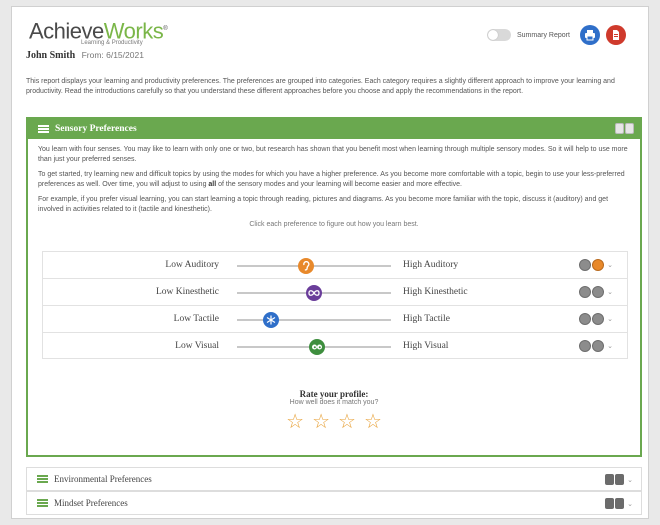 The image size is (660, 525). I want to click on environmental-preferences-panel: Environmental Preferences ⌄, so click(334, 479).